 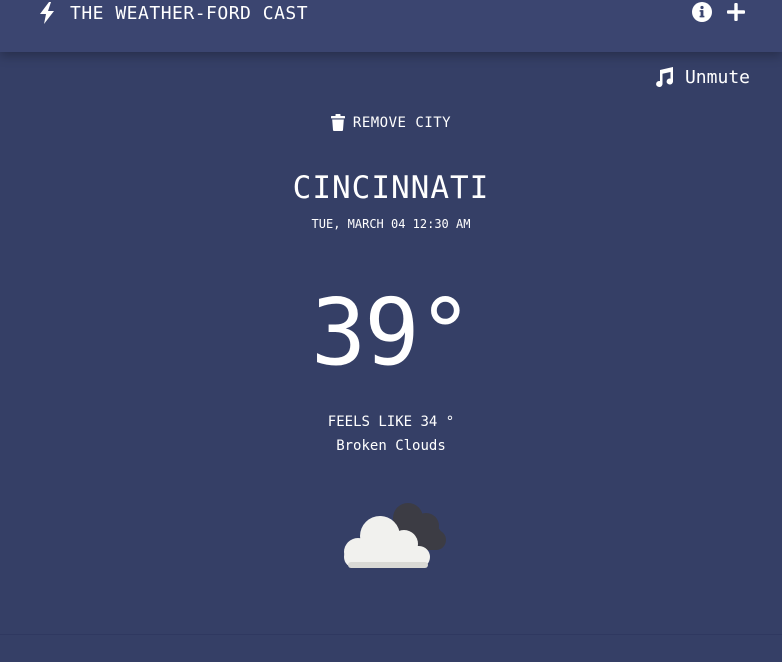 What do you see at coordinates (391, 332) in the screenshot?
I see `temperature: 39°` at bounding box center [391, 332].